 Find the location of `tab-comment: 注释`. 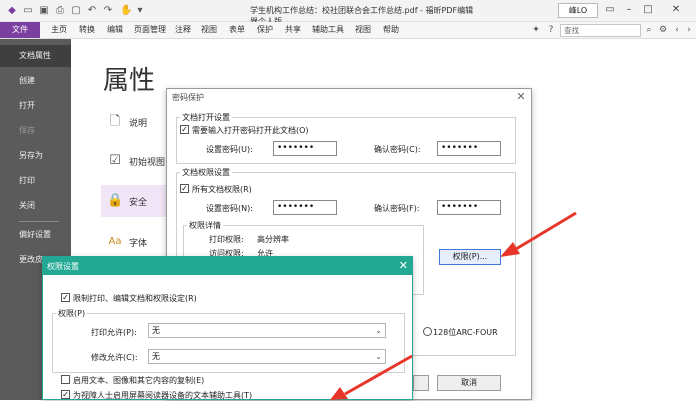

tab-comment: 注释 is located at coordinates (183, 30).